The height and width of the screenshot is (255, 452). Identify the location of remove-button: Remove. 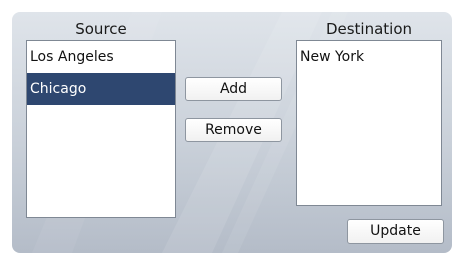
(233, 130).